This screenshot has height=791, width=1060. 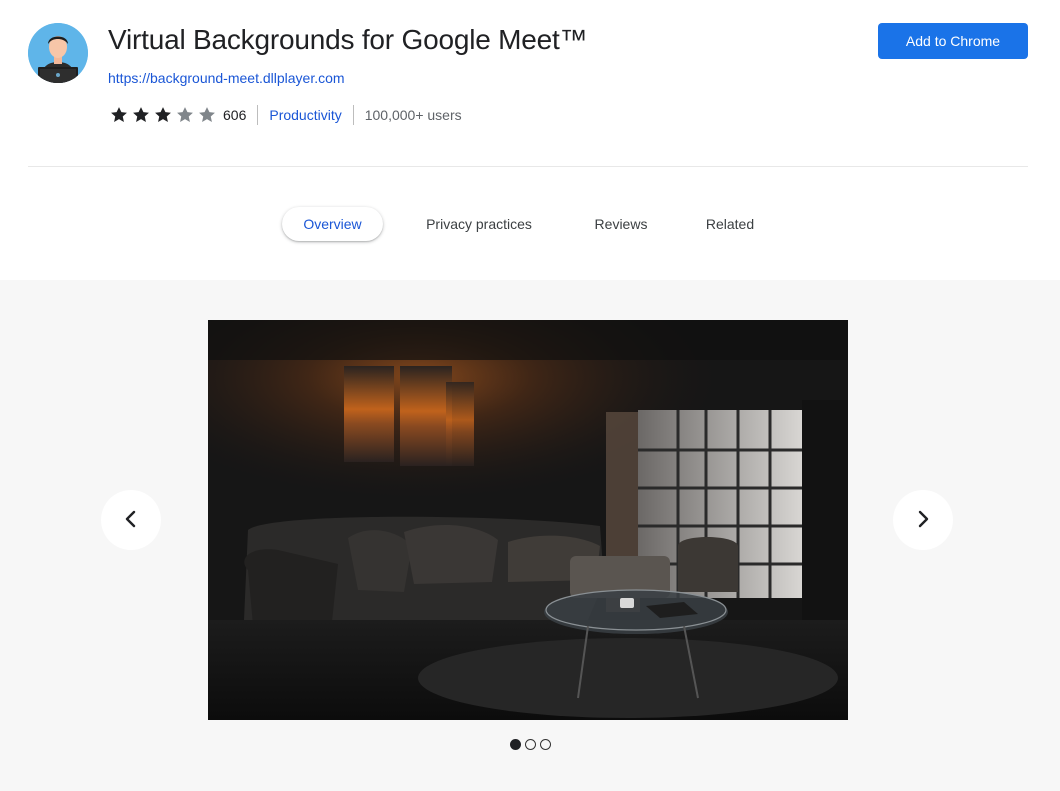 I want to click on avatar-person-laptop-icon, so click(x=58, y=53).